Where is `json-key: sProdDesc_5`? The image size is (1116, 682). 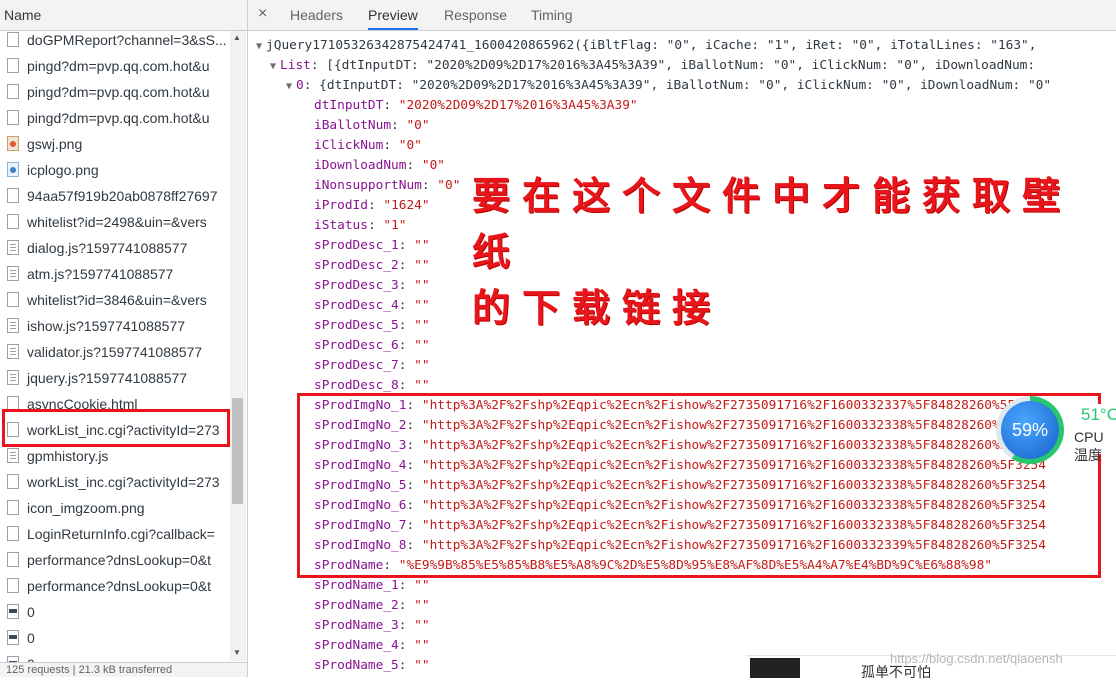 json-key: sProdDesc_5 is located at coordinates (356, 325).